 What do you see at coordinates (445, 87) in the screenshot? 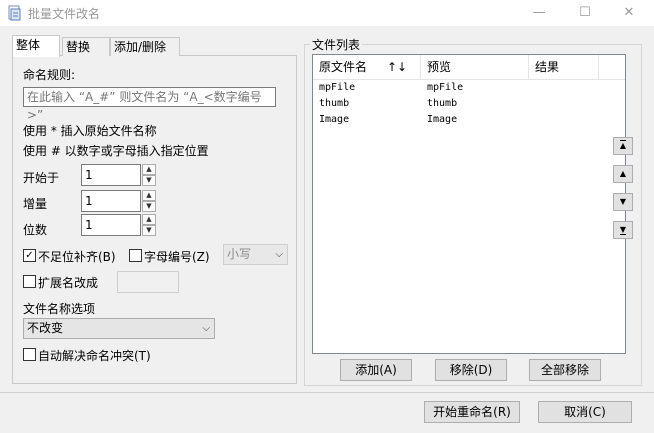
I see `list-item-preview: mpFile` at bounding box center [445, 87].